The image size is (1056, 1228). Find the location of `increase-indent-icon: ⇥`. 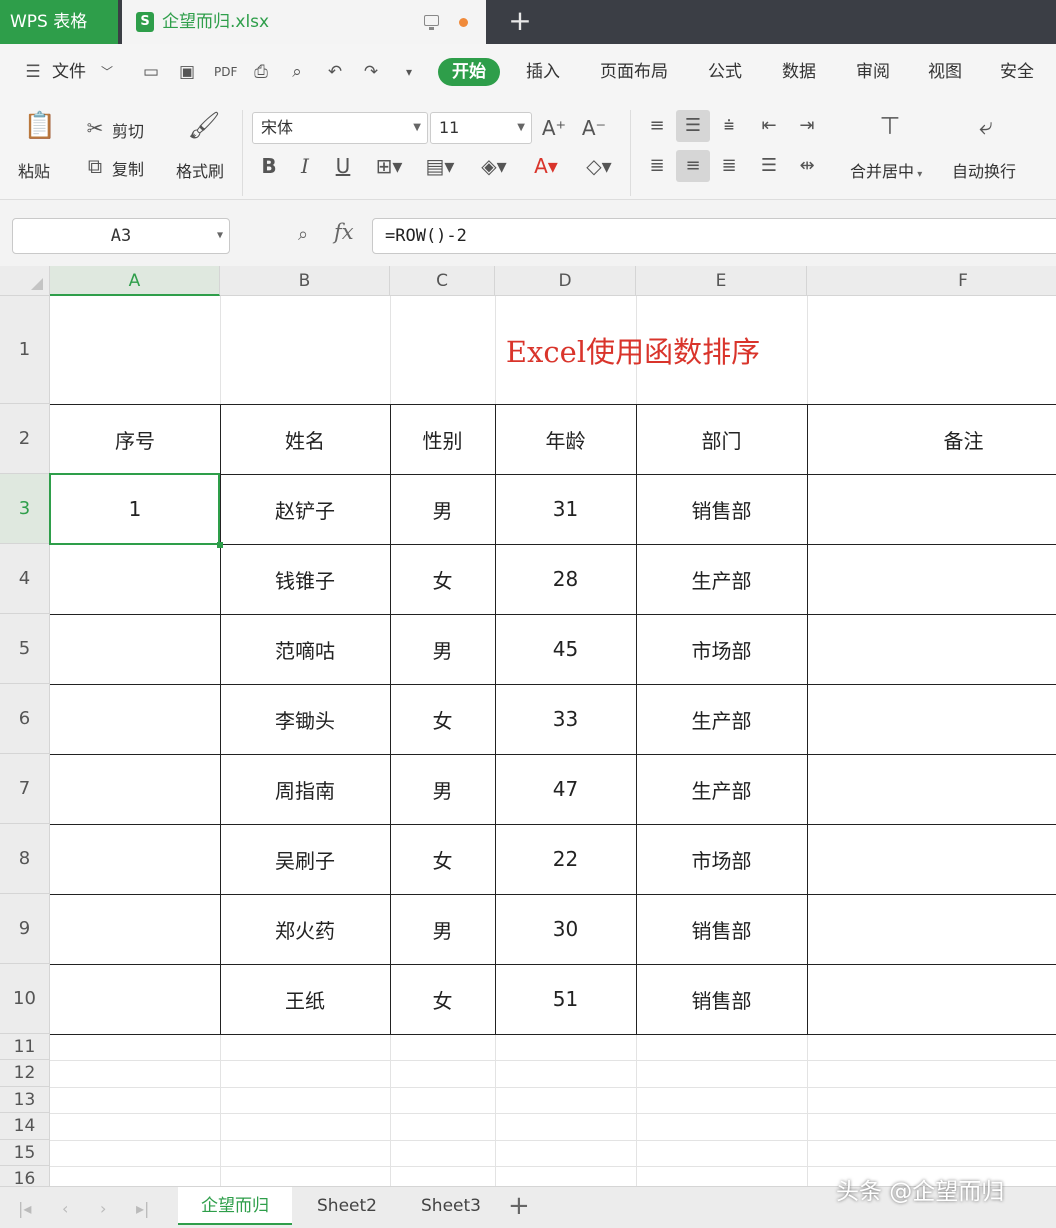

increase-indent-icon: ⇥ is located at coordinates (807, 126).